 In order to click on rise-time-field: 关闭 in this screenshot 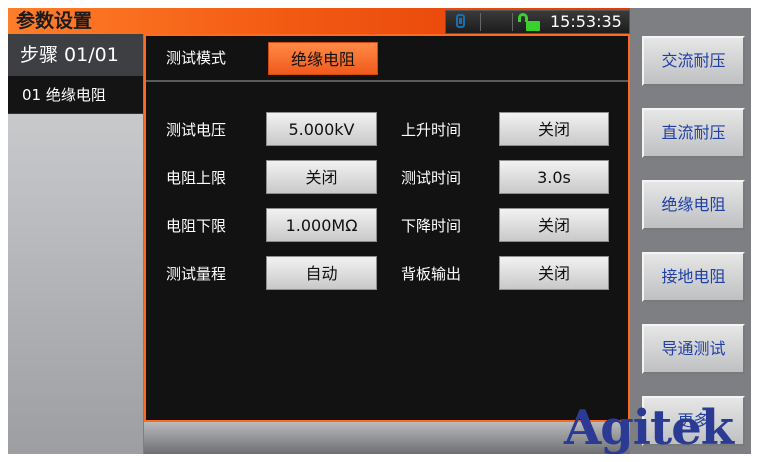, I will do `click(554, 129)`.